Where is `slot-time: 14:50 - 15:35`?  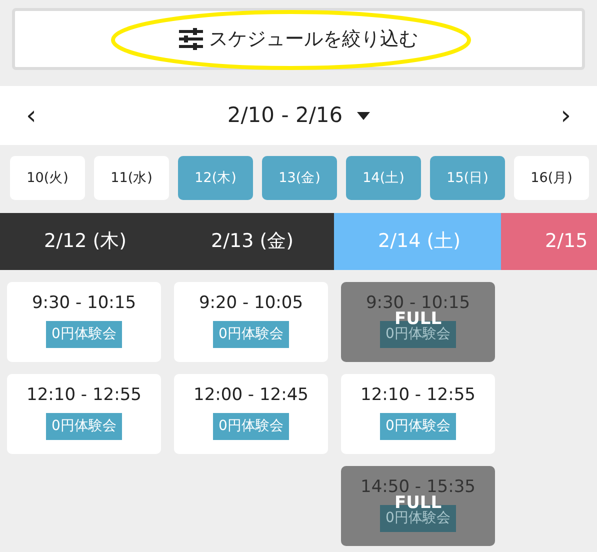
slot-time: 14:50 - 15:35 is located at coordinates (418, 486).